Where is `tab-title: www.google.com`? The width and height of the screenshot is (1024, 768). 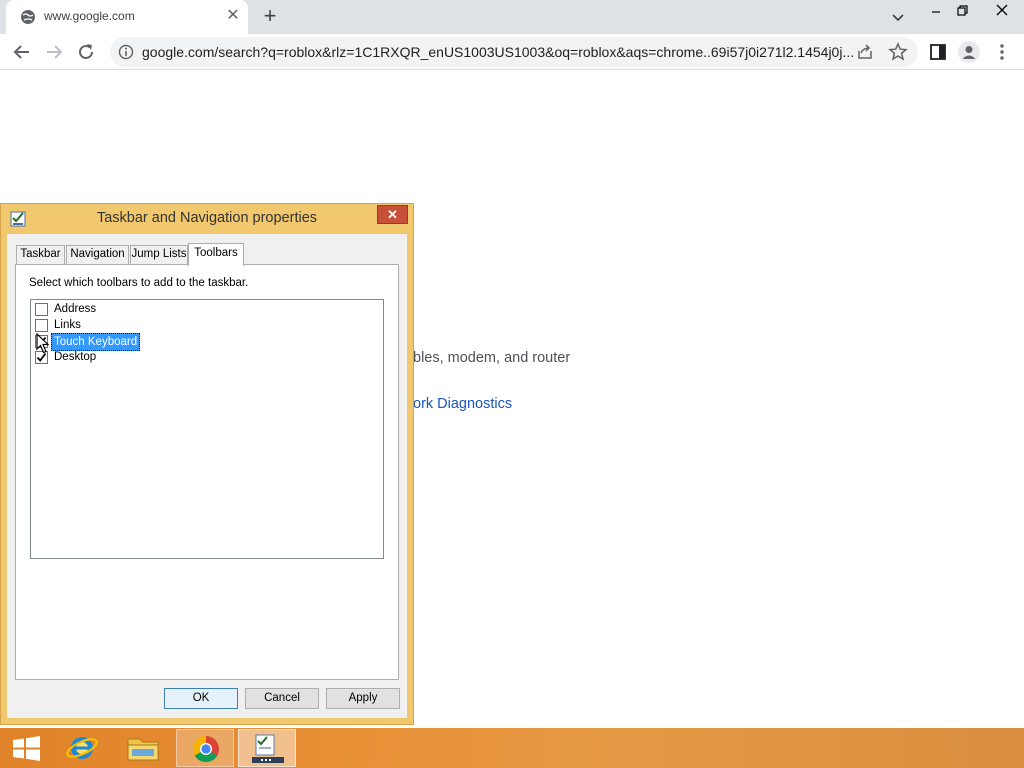
tab-title: www.google.com is located at coordinates (89, 16).